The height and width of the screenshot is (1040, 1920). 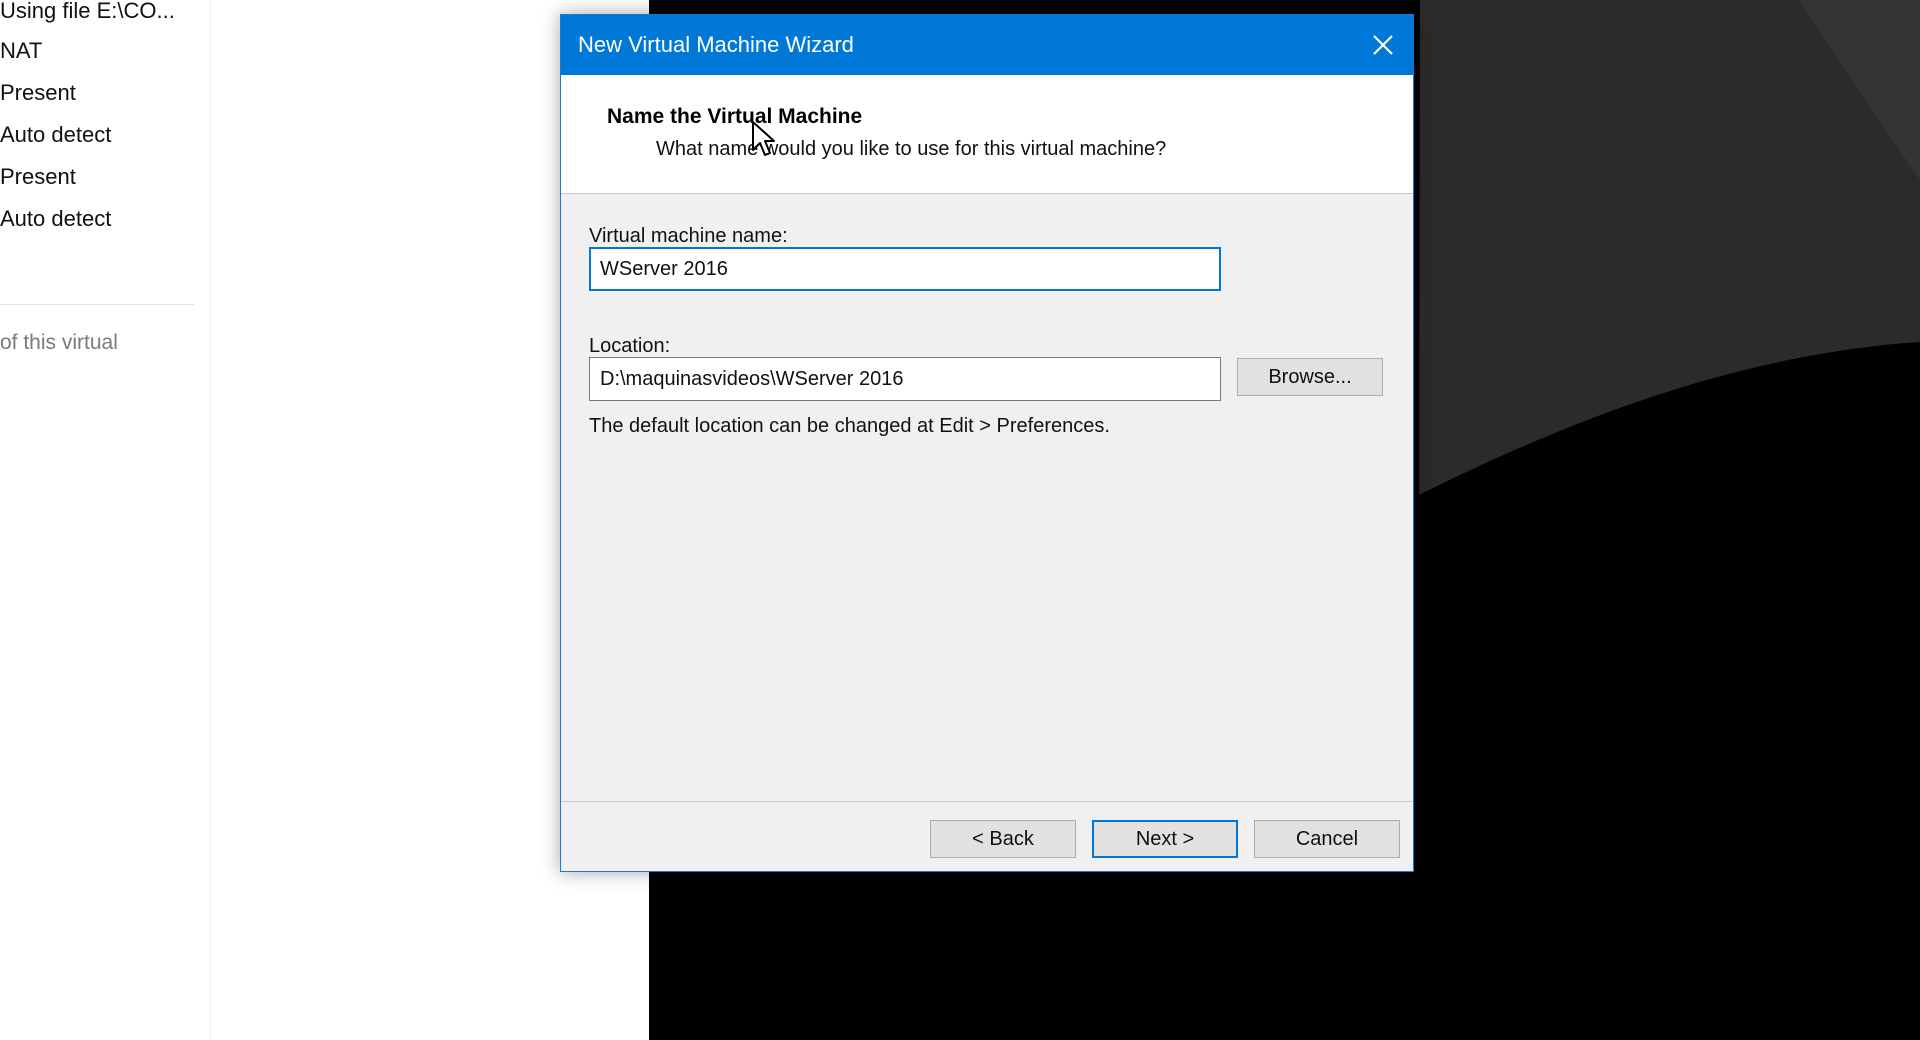 I want to click on dialog-title-bar: New Virtual Machine Wizard, so click(x=987, y=45).